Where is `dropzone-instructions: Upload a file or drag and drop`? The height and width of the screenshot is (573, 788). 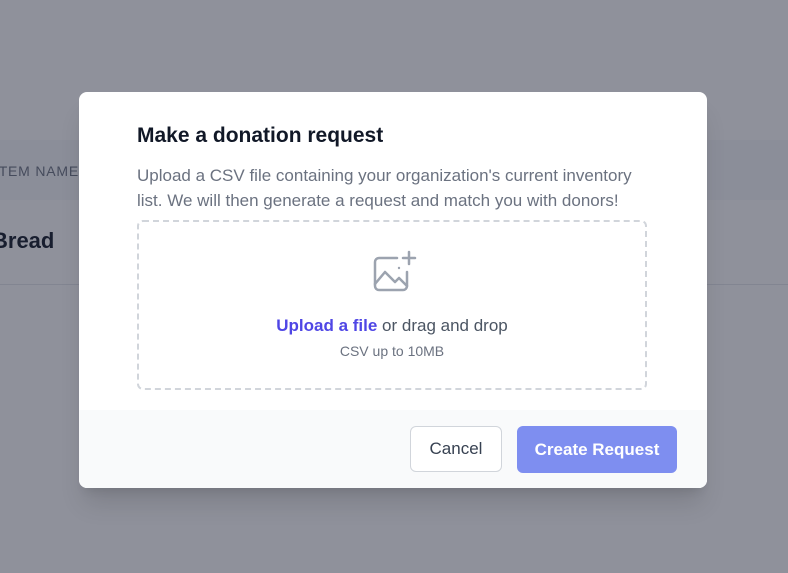 dropzone-instructions: Upload a file or drag and drop is located at coordinates (392, 326).